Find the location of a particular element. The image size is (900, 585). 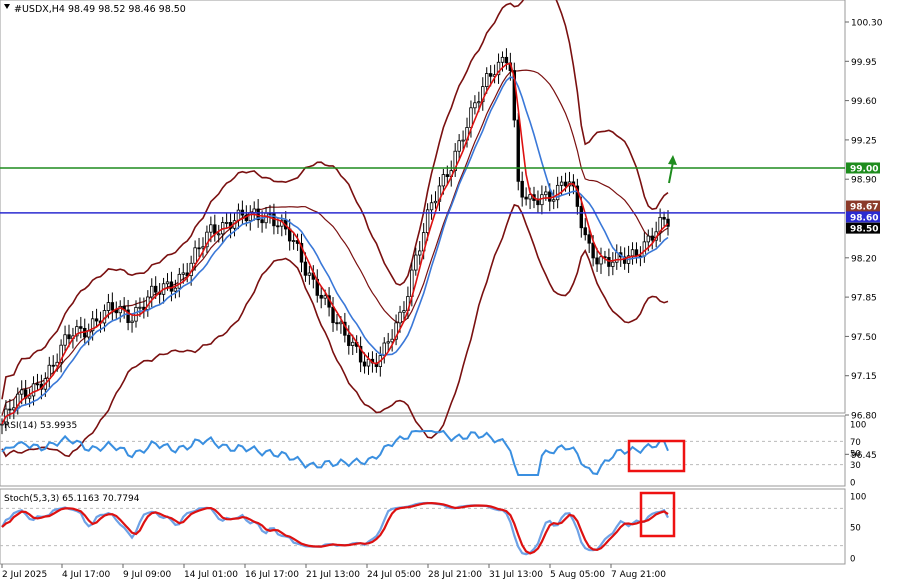

price-tag-label: 99.00 is located at coordinates (864, 169).